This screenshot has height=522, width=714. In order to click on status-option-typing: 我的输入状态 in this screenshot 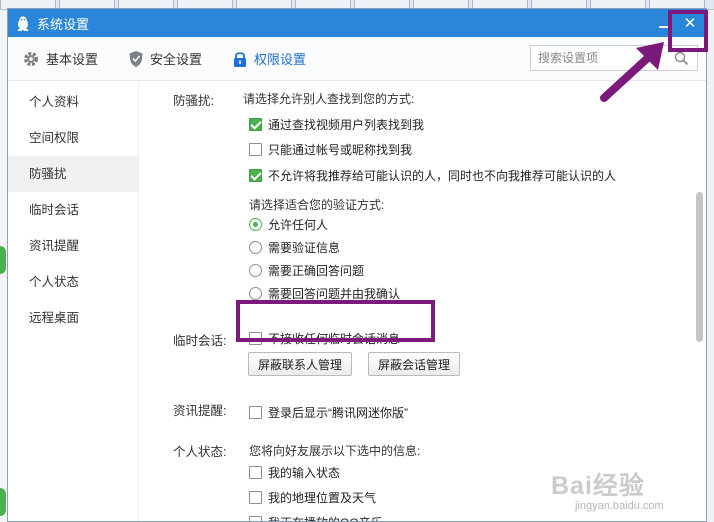, I will do `click(294, 472)`.